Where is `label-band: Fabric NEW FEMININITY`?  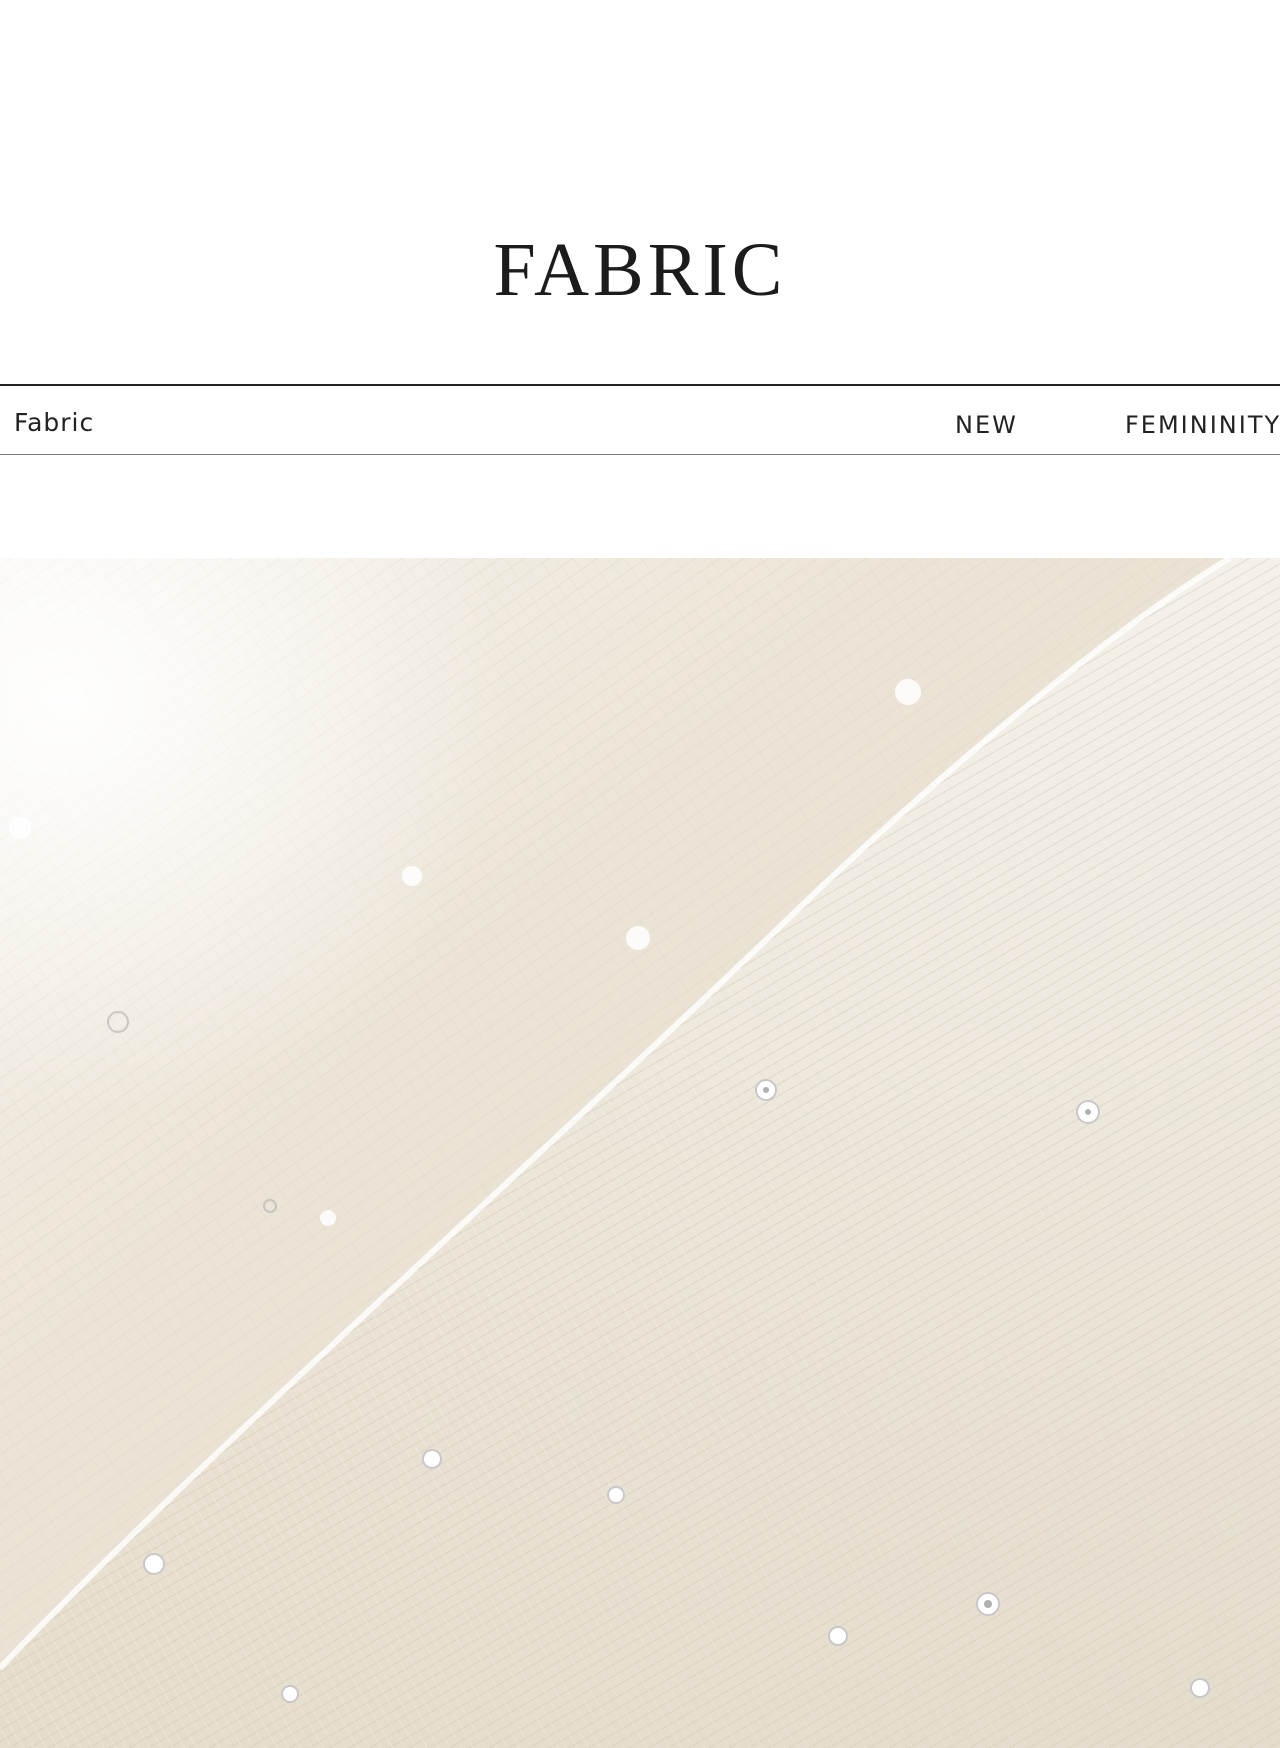 label-band: Fabric NEW FEMININITY is located at coordinates (640, 419).